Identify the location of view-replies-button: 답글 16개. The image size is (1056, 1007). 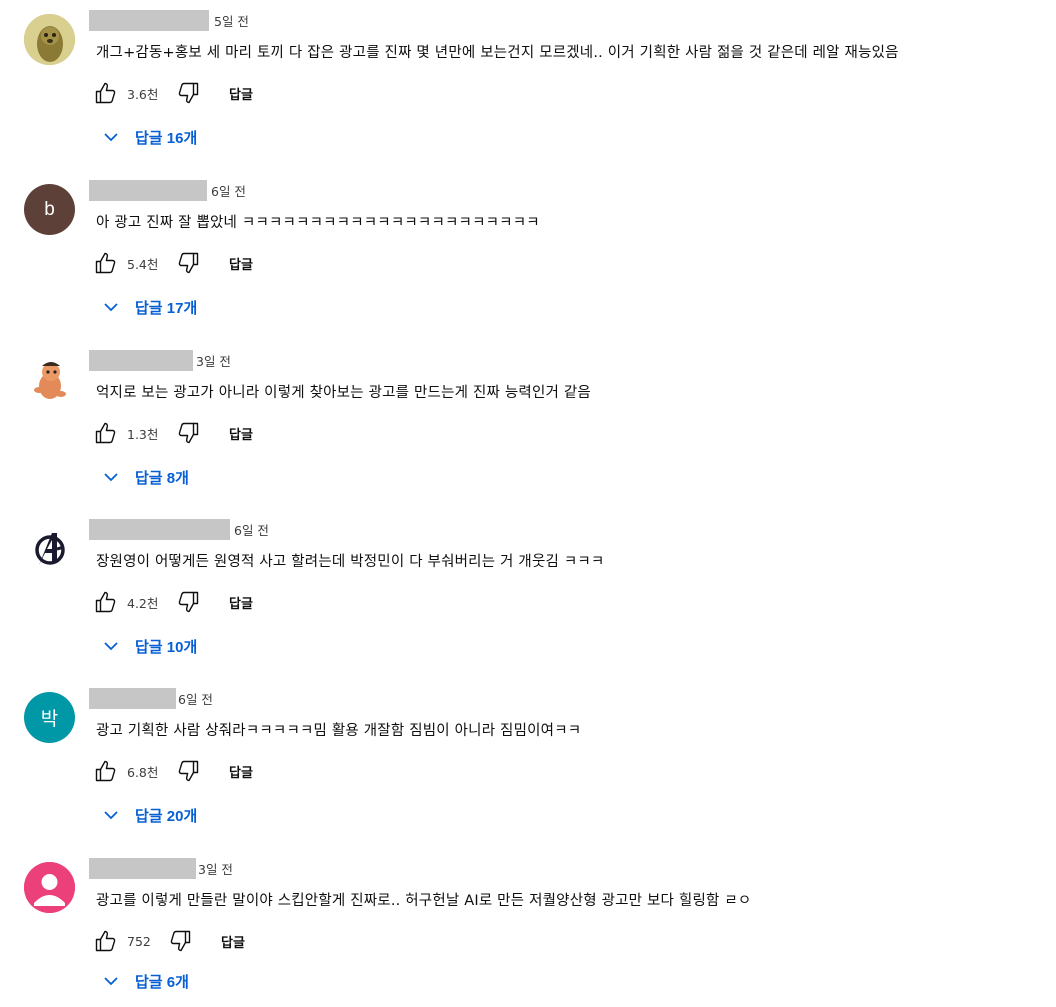
(149, 137).